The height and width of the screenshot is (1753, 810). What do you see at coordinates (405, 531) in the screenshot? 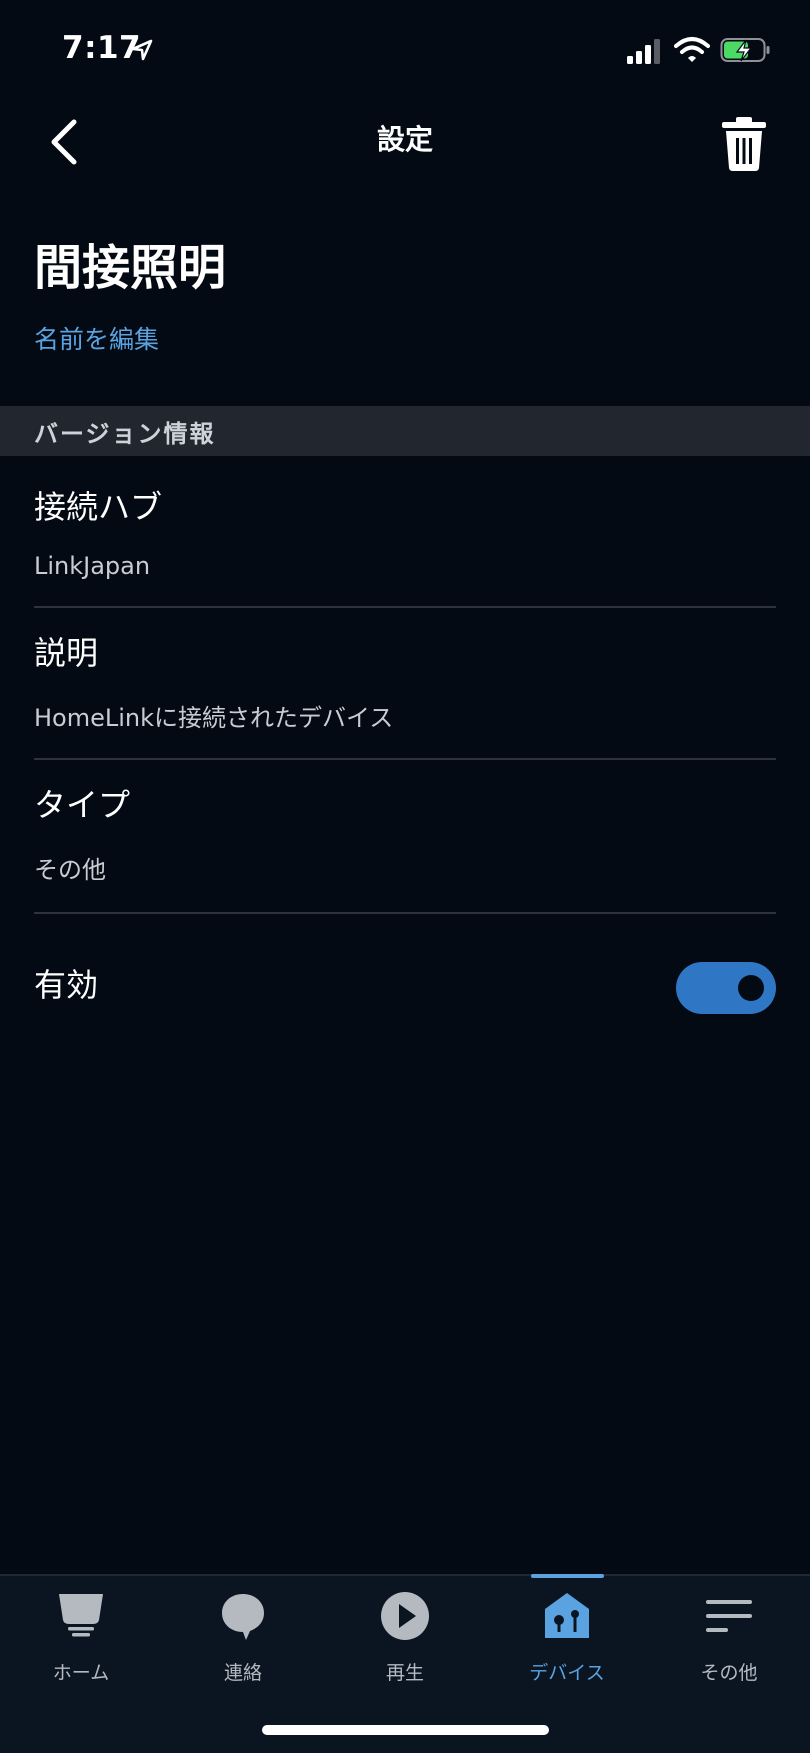
I see `info-row-hub: 接続ハブ LinkJapan` at bounding box center [405, 531].